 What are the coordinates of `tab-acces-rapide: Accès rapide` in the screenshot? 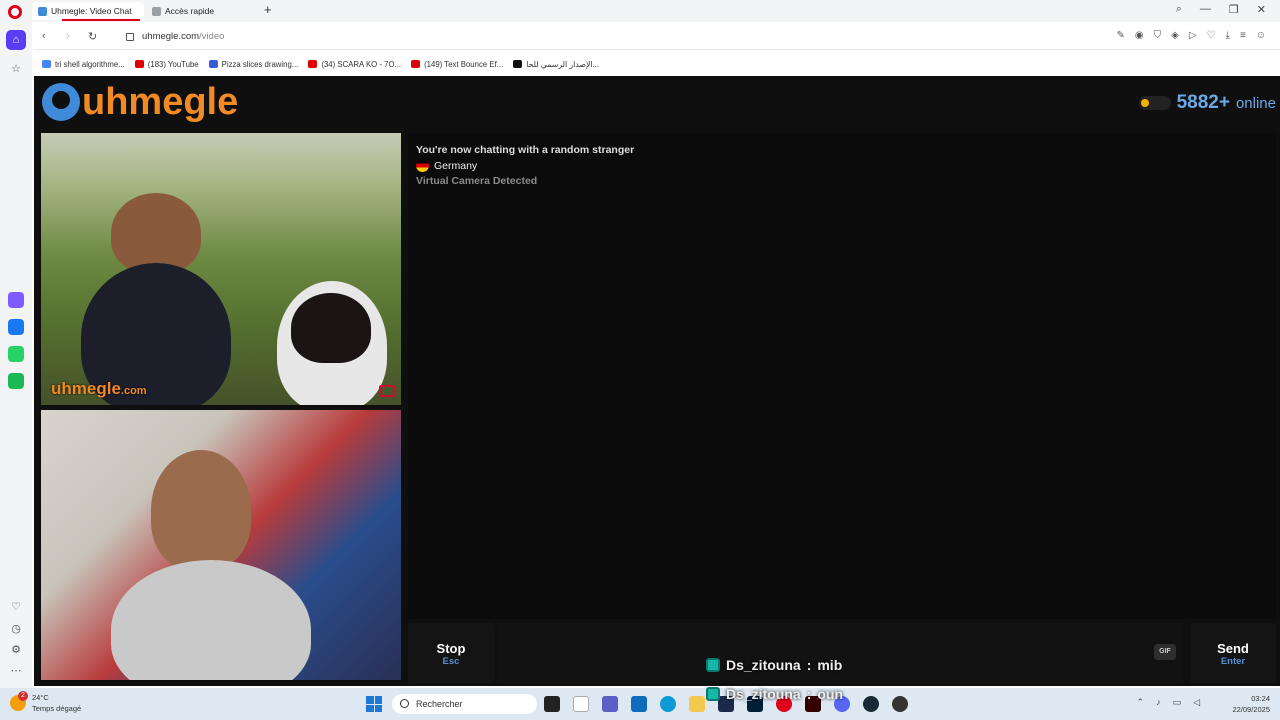 It's located at (202, 11).